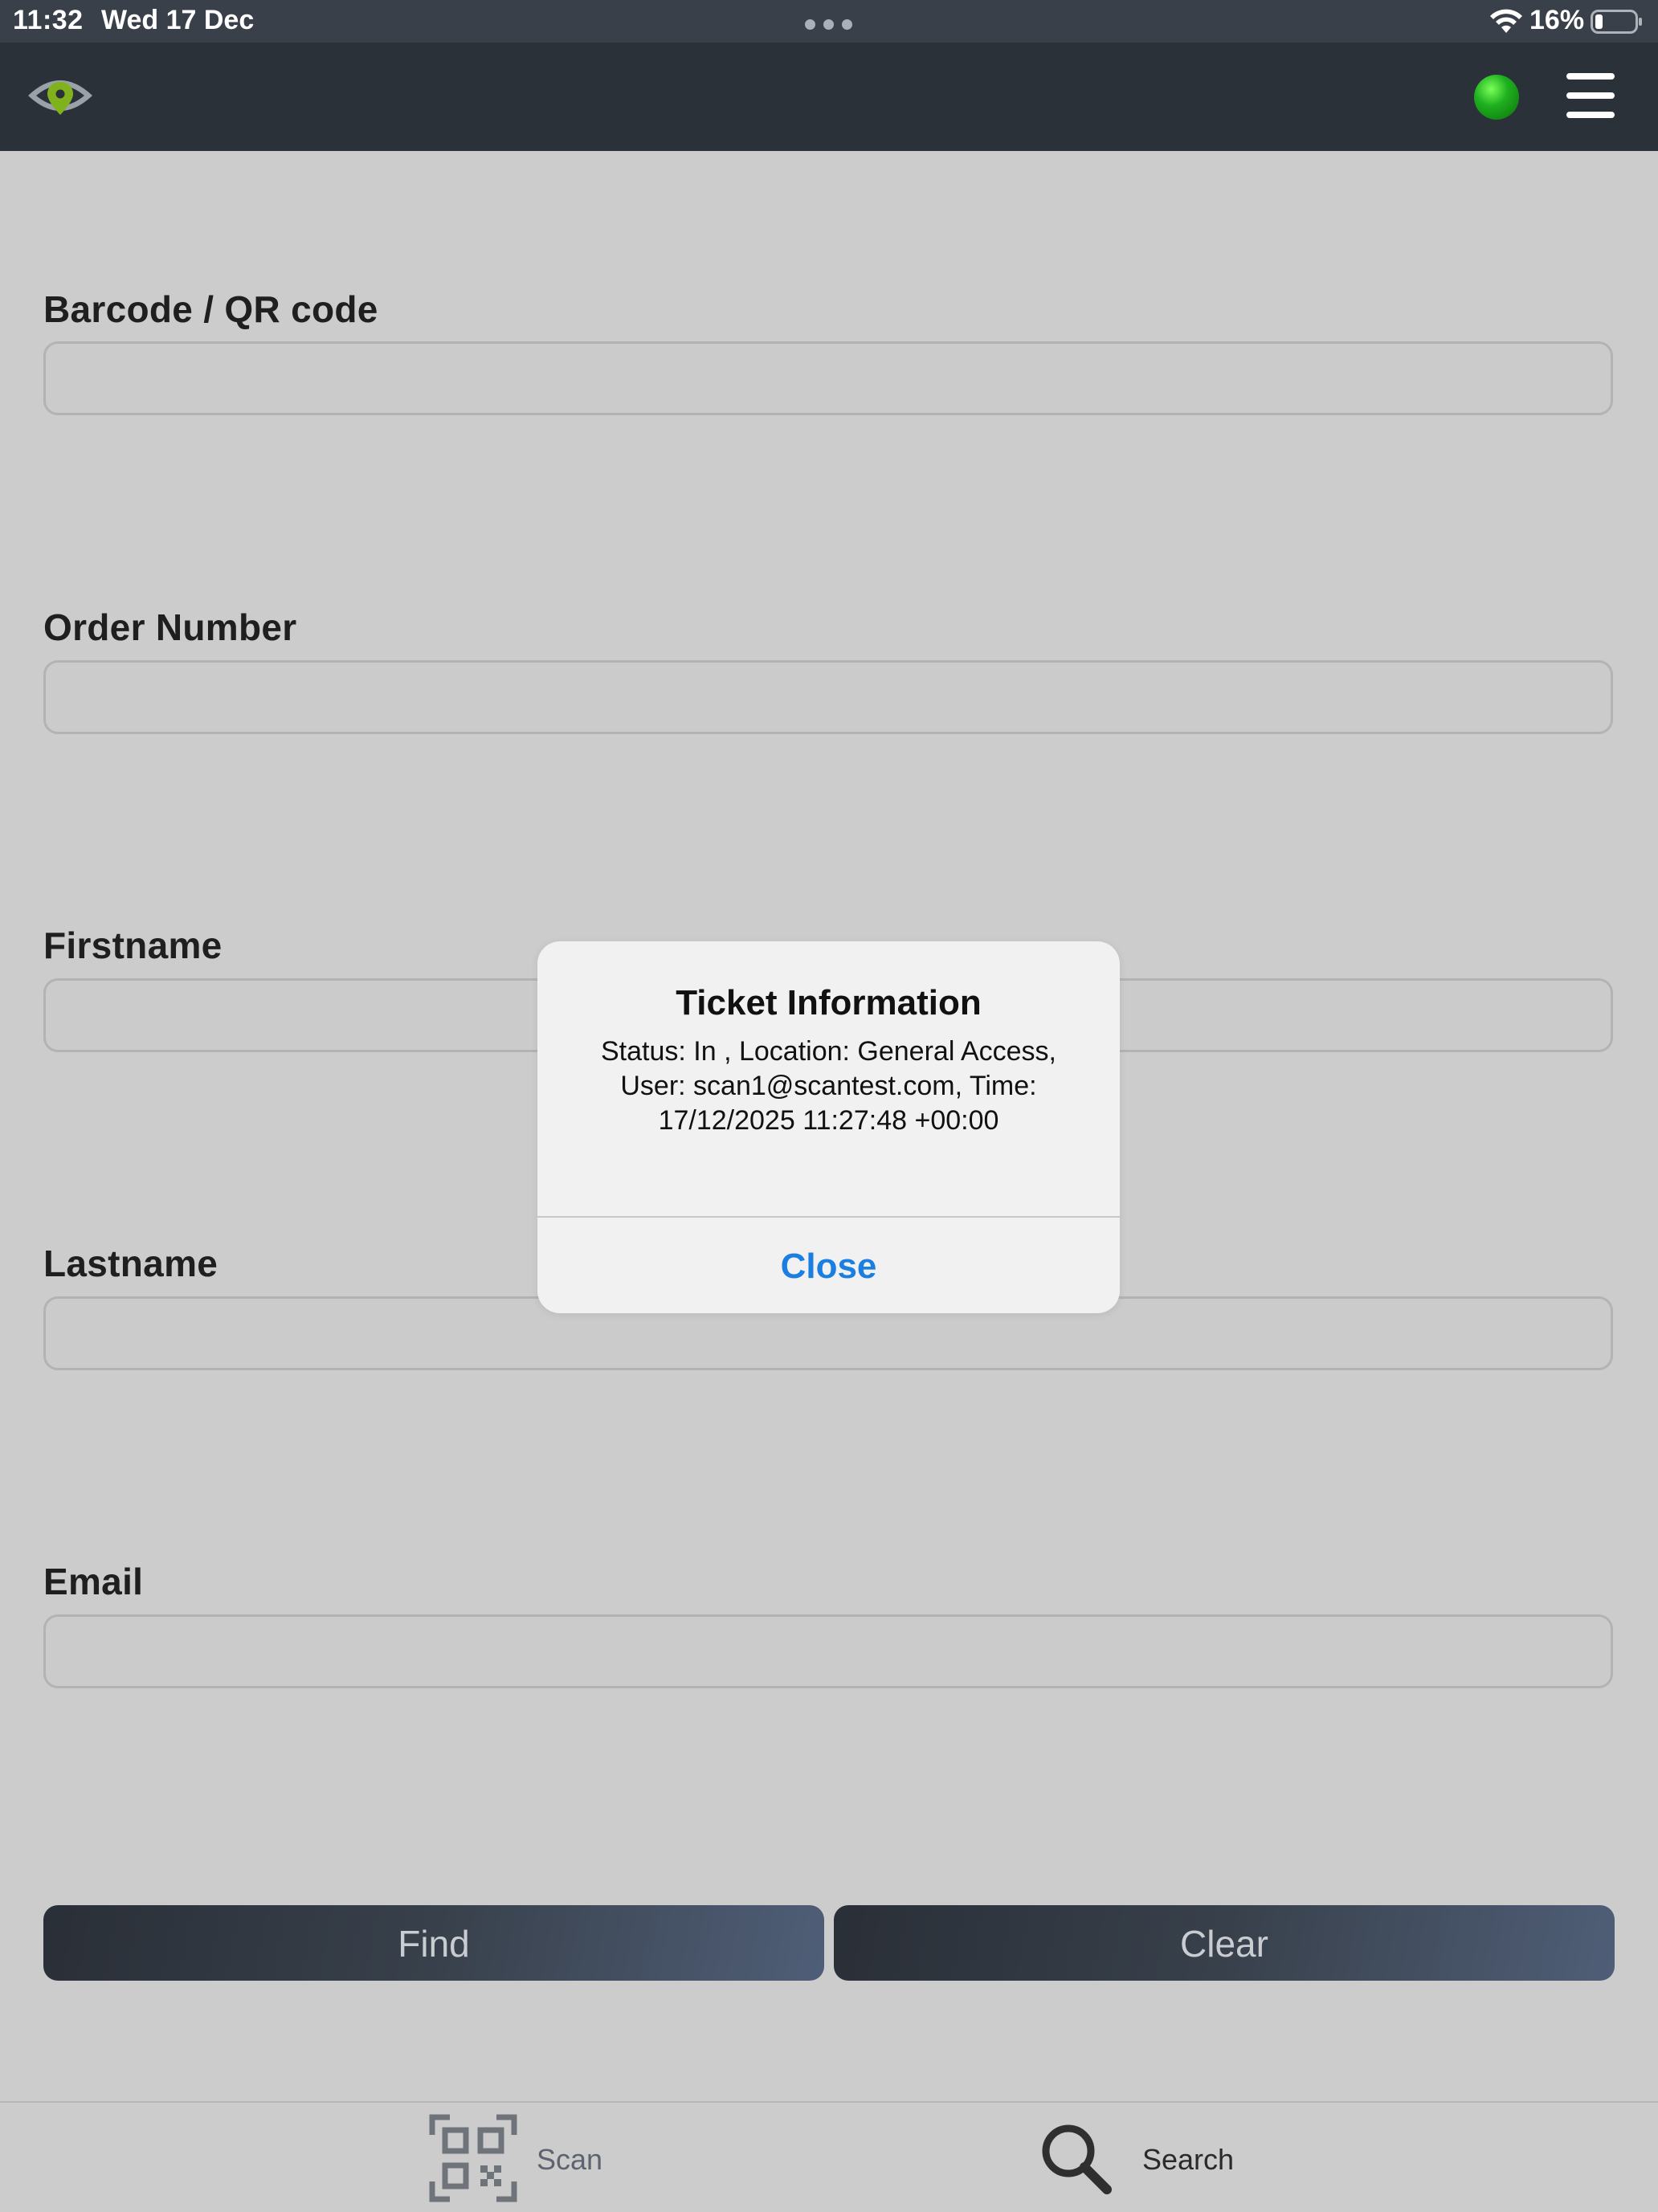  Describe the element at coordinates (1616, 22) in the screenshot. I see `battery-icon` at that location.